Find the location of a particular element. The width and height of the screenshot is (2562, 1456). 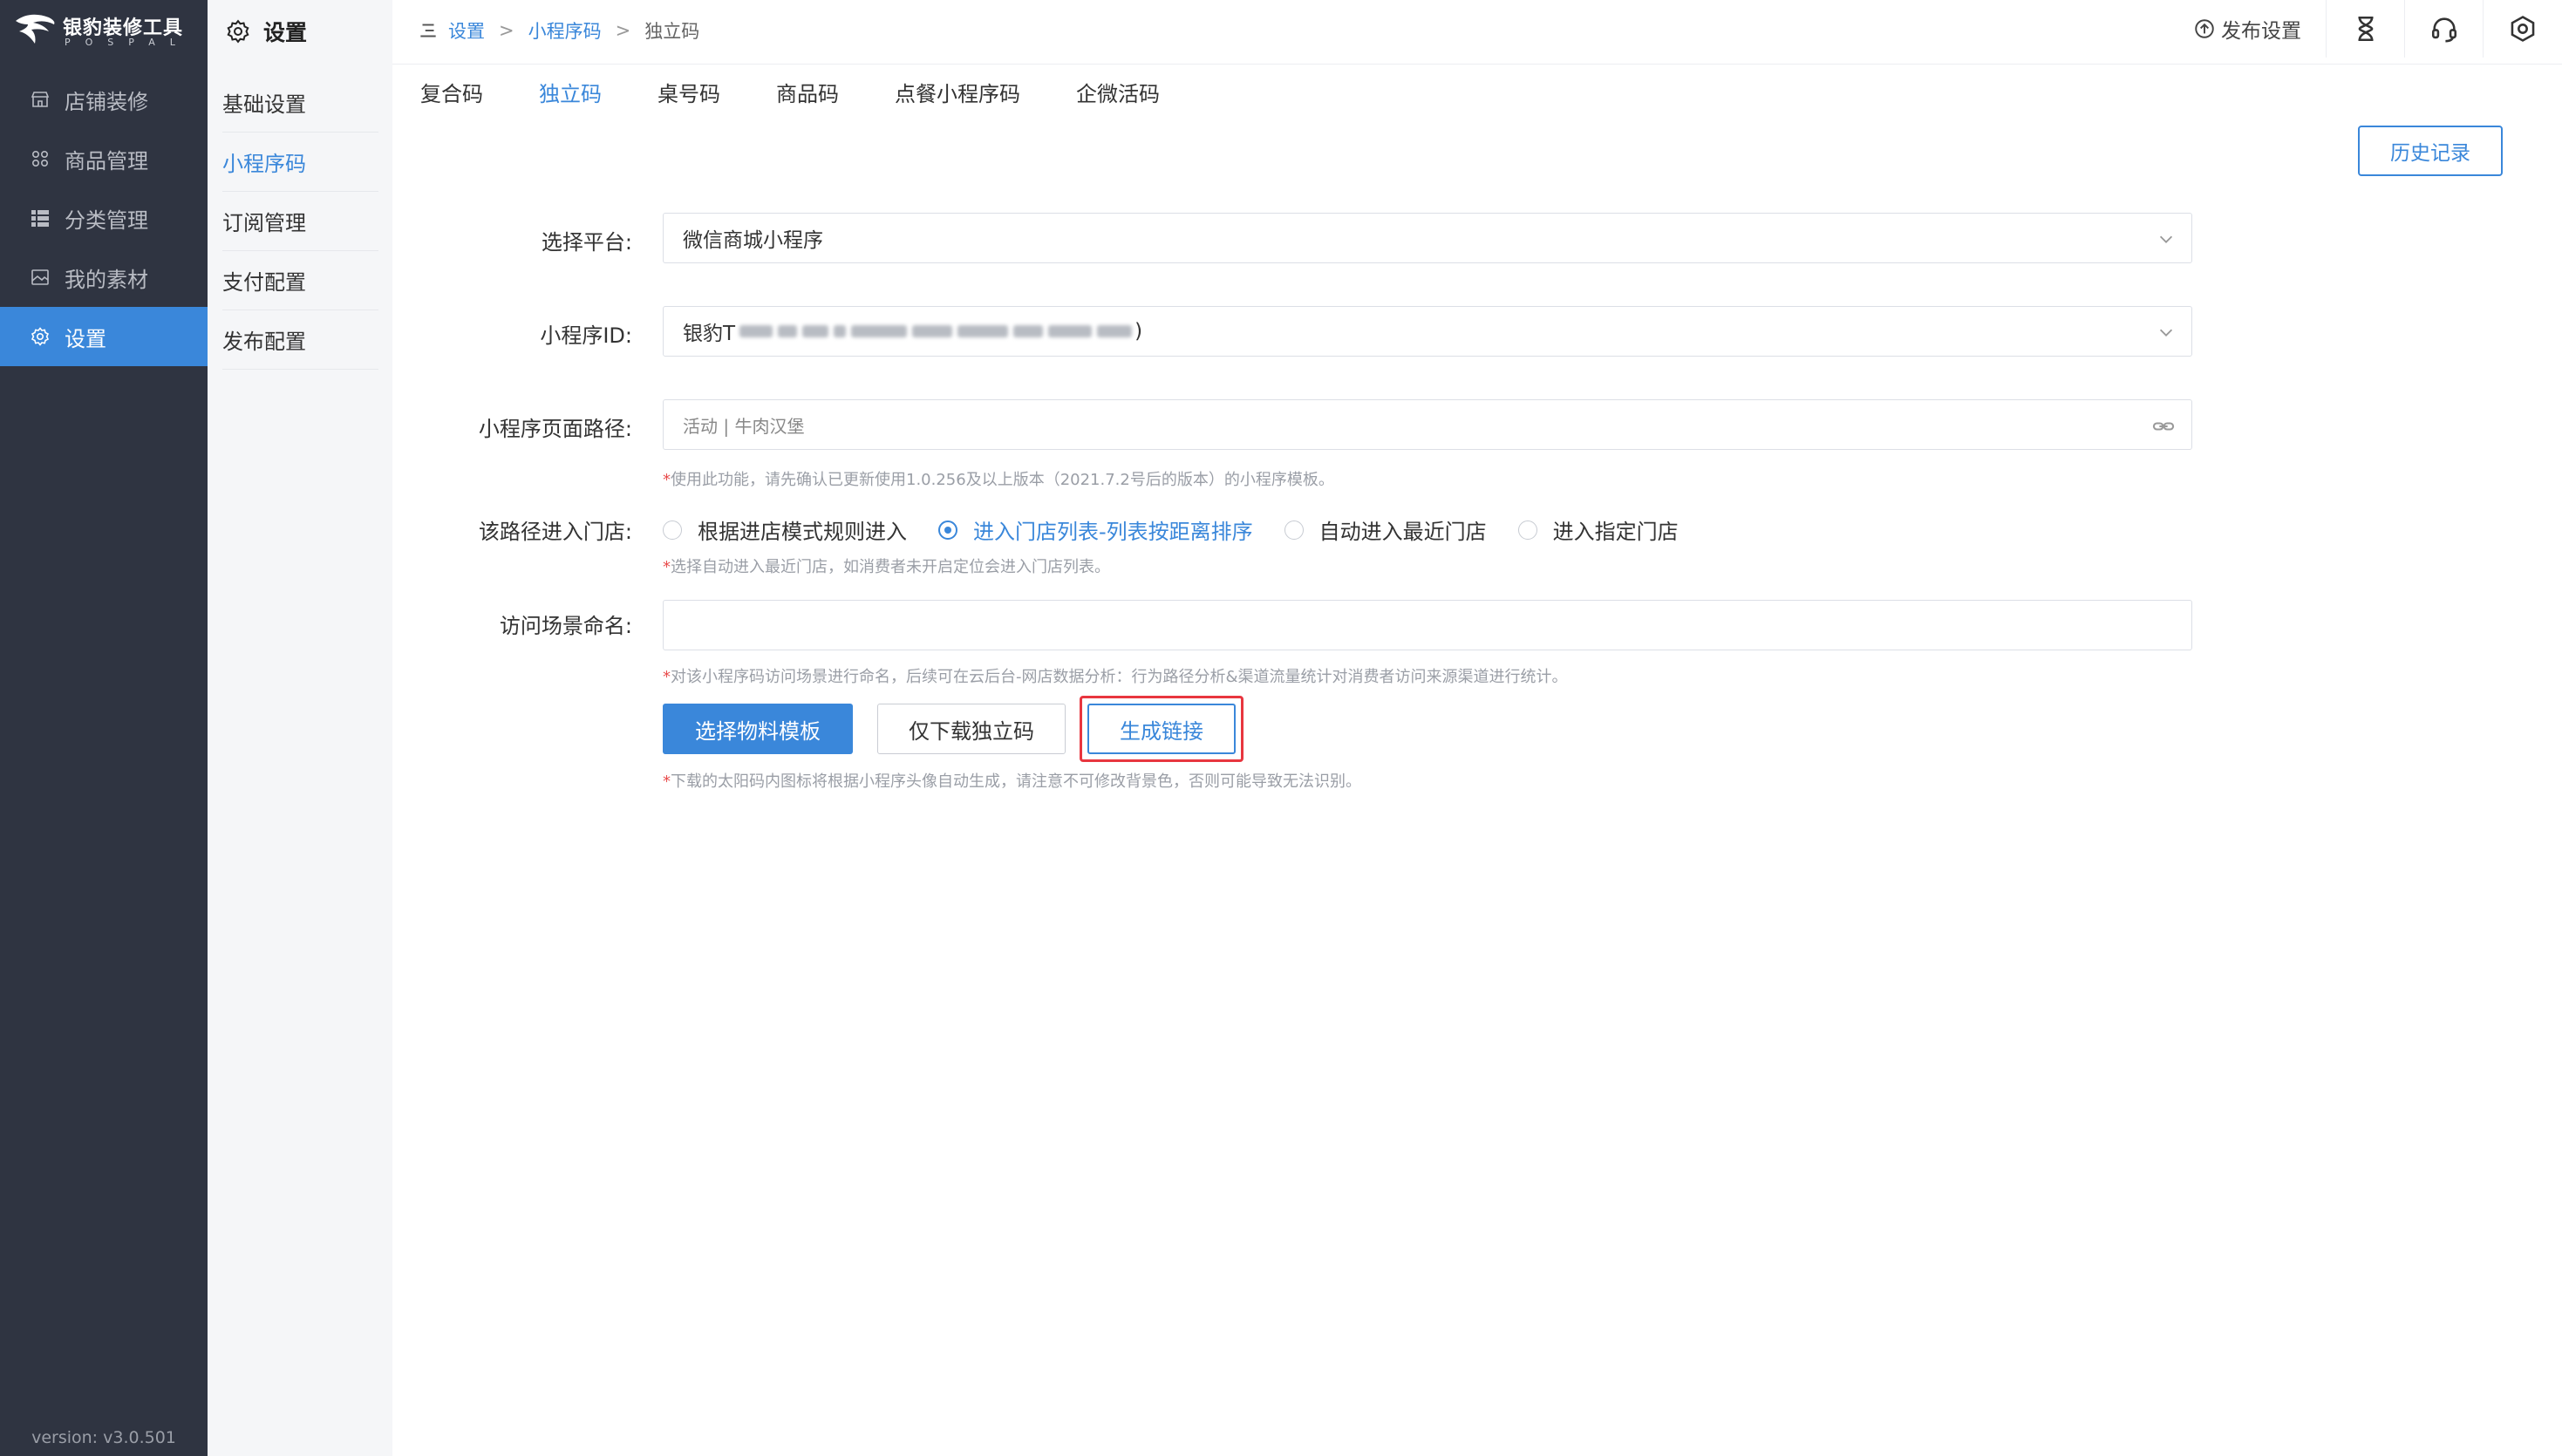

platform-value: 微信商城小程序 is located at coordinates (753, 240).